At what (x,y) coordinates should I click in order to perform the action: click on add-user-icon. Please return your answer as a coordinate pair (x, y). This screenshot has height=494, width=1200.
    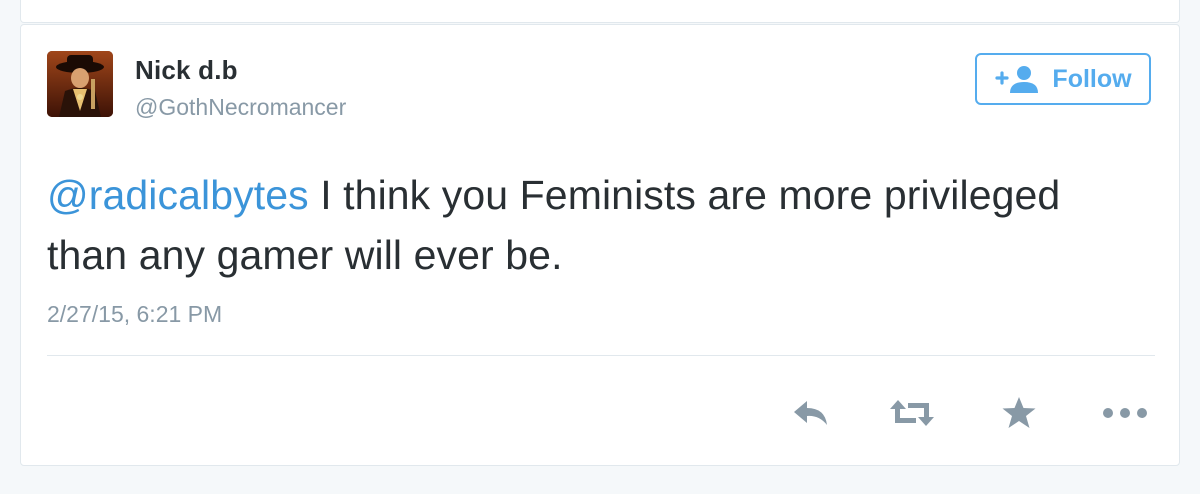
    Looking at the image, I should click on (1017, 79).